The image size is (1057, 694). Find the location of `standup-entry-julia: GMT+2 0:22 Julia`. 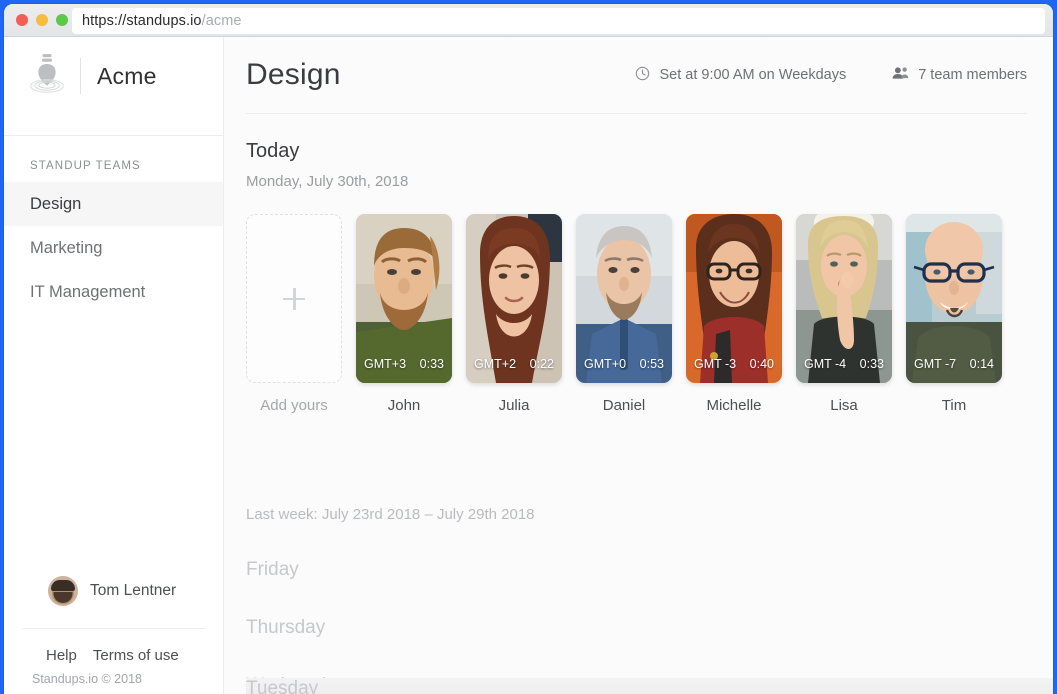

standup-entry-julia: GMT+2 0:22 Julia is located at coordinates (514, 314).